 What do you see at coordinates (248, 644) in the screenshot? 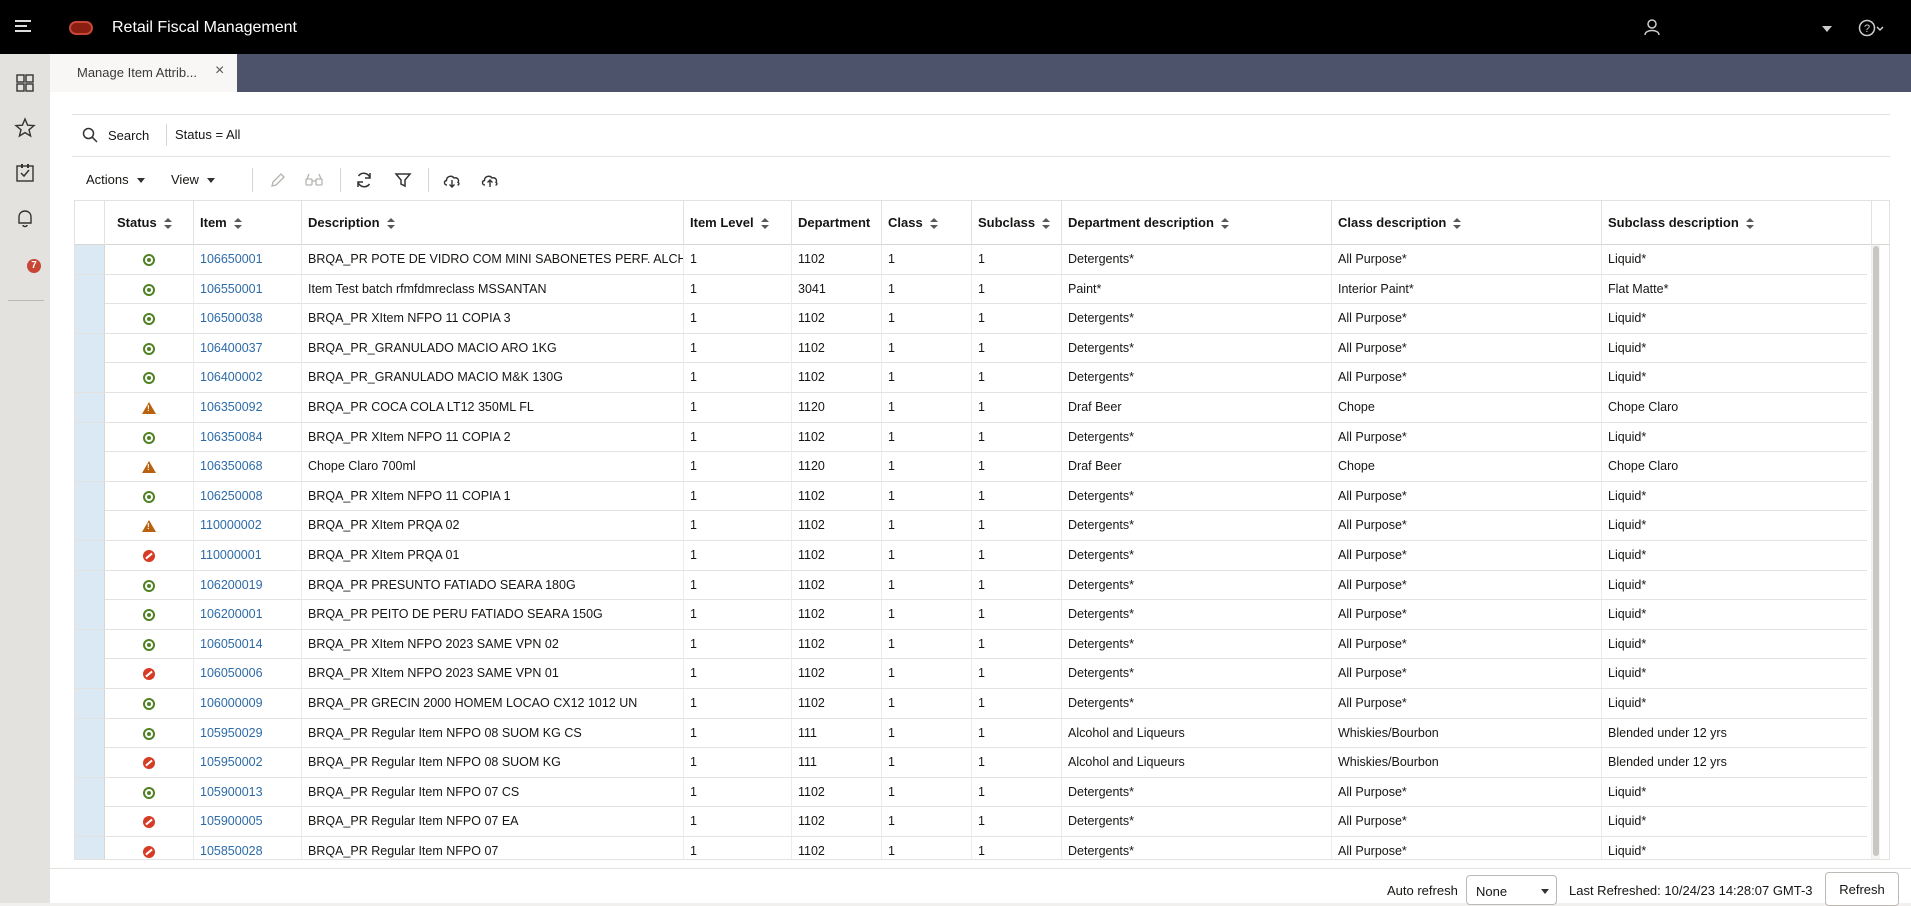
I see `cell-item: 106050014` at bounding box center [248, 644].